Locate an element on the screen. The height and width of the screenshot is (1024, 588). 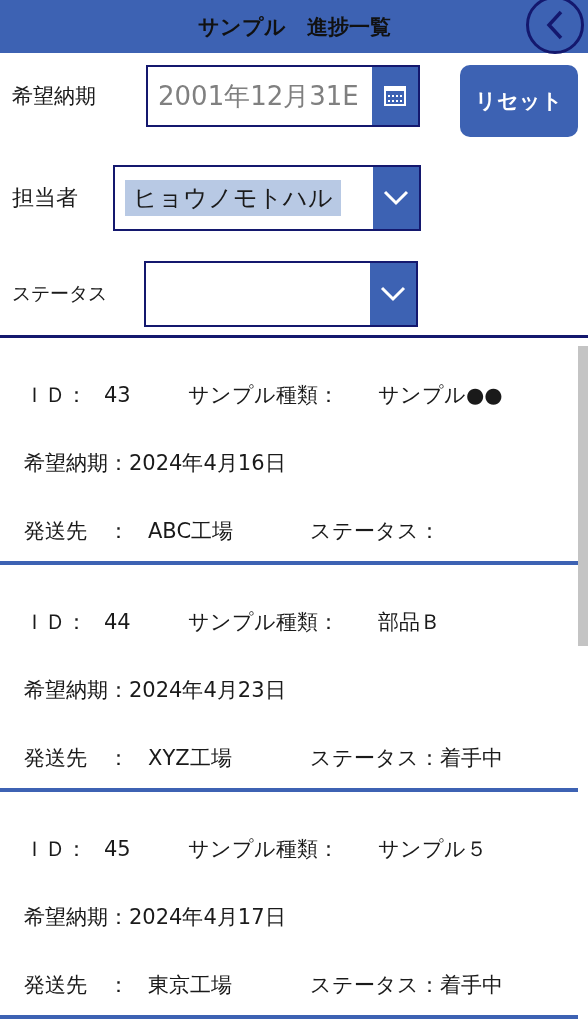
due-value: 2024年4月17日 is located at coordinates (207, 917).